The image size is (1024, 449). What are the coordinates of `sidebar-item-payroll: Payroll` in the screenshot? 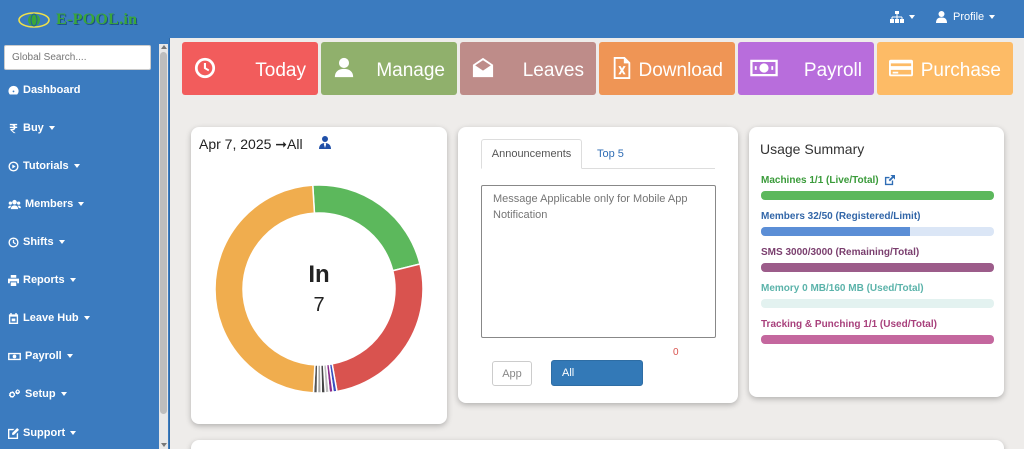 It's located at (40, 356).